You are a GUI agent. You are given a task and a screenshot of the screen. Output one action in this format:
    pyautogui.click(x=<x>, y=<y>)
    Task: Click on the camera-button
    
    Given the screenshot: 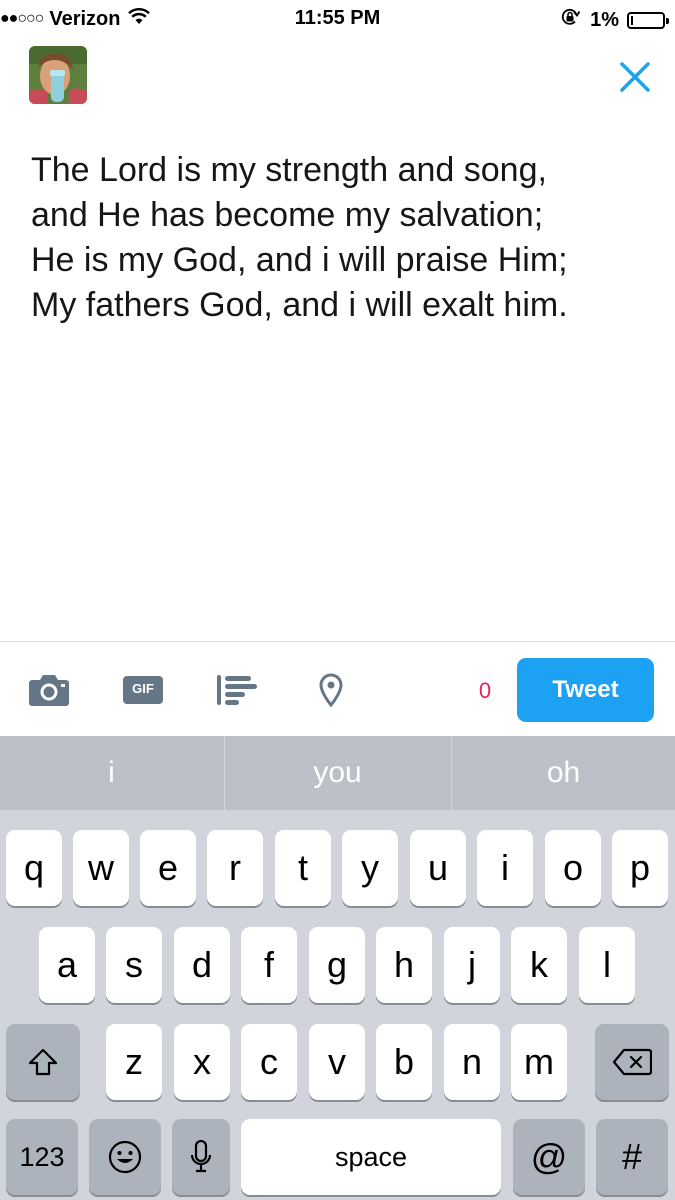 What is the action you would take?
    pyautogui.click(x=49, y=690)
    